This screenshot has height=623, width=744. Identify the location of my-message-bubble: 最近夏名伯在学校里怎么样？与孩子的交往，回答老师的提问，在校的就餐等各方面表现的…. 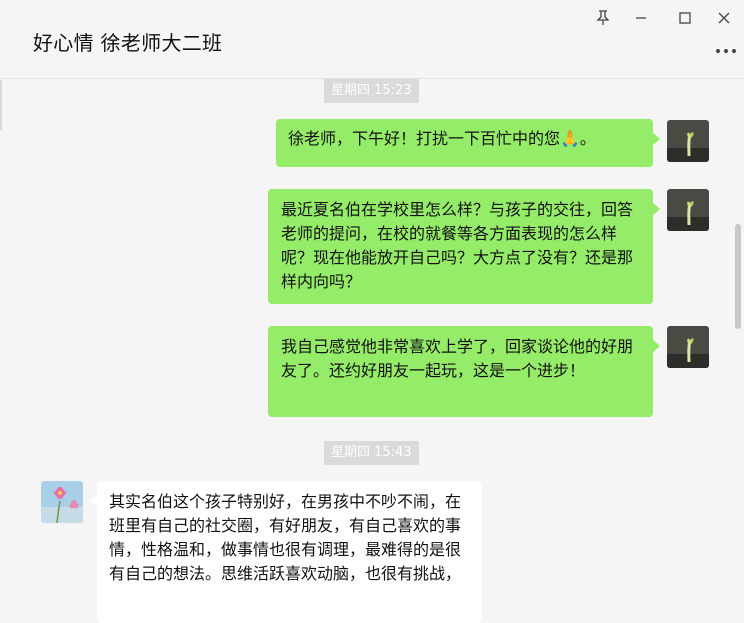
(464, 246).